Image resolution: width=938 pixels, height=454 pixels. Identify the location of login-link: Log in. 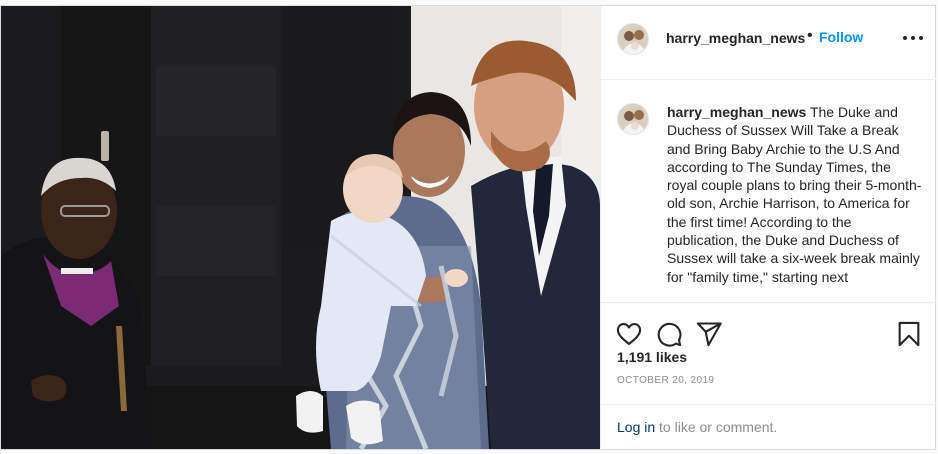
(636, 427).